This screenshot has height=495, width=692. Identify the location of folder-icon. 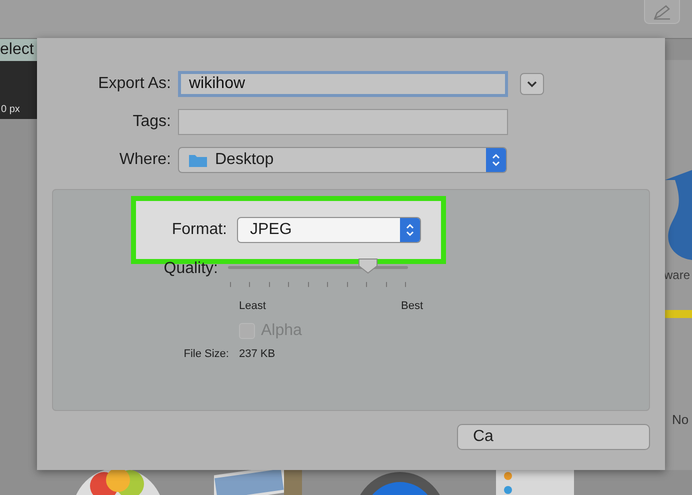
(198, 160).